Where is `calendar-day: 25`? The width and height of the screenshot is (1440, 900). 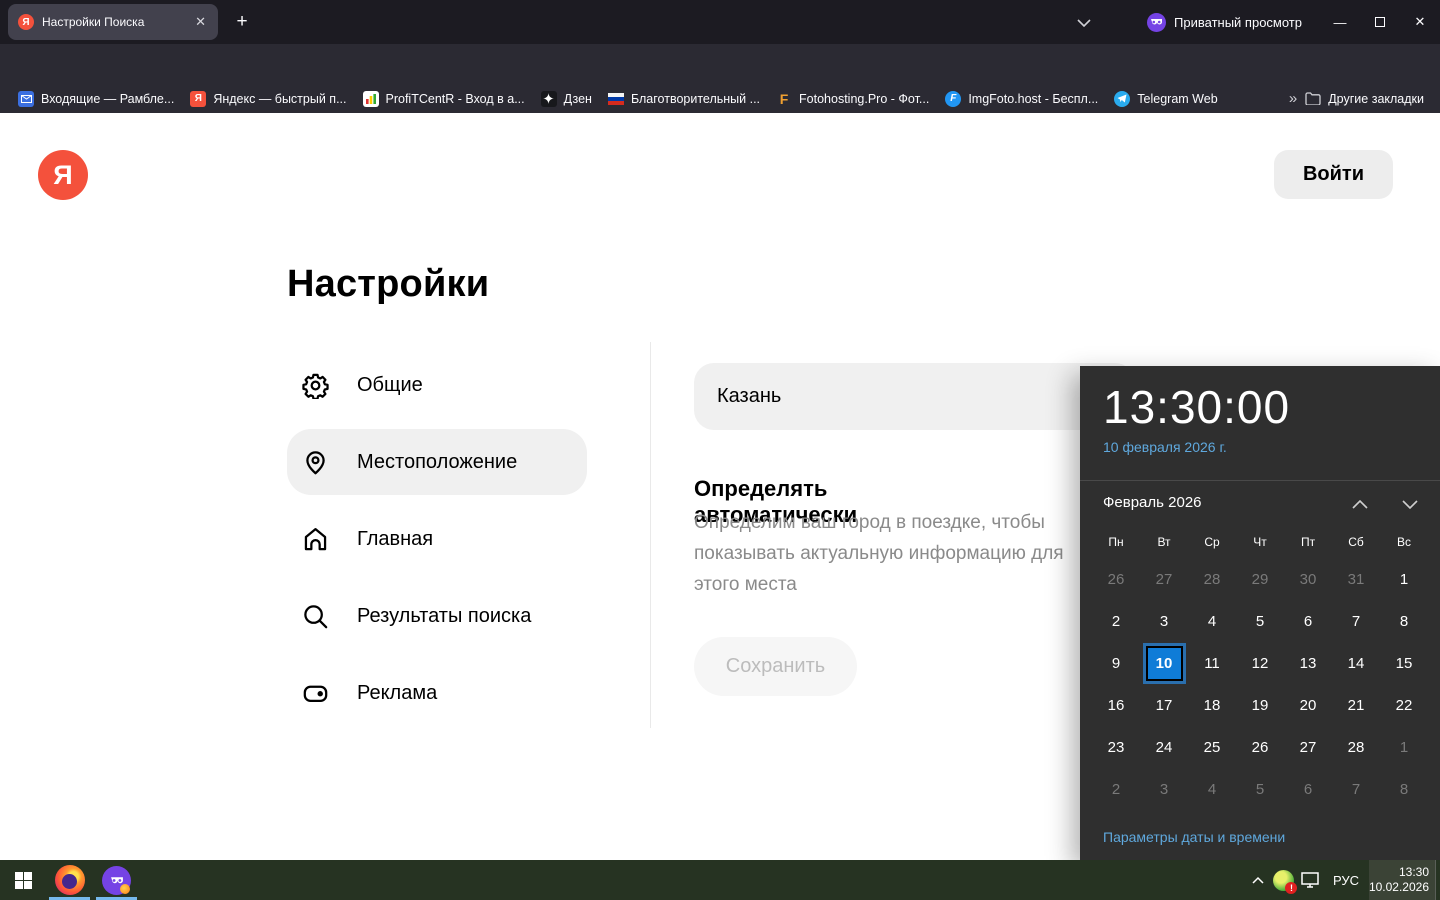 calendar-day: 25 is located at coordinates (1212, 747).